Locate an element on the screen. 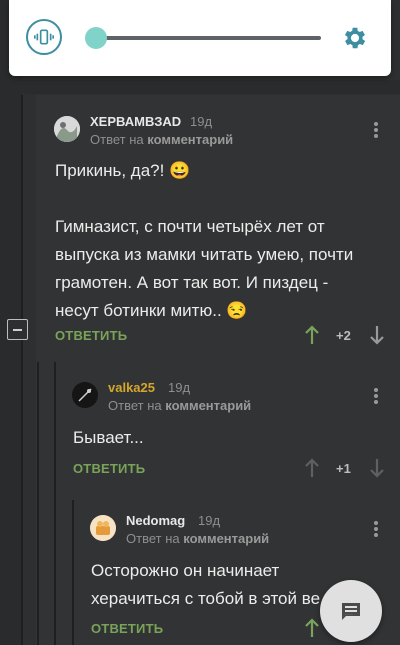 The width and height of the screenshot is (400, 645). username: ХЕРВАМВЗАD is located at coordinates (135, 121).